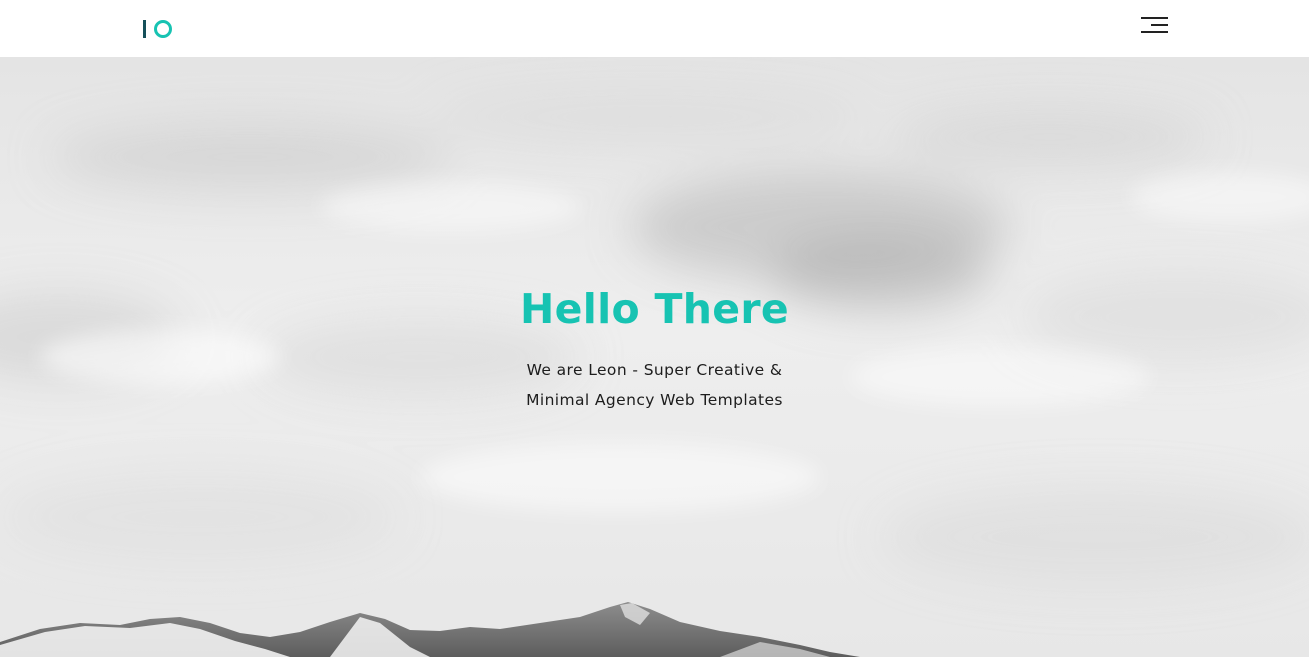  Describe the element at coordinates (654, 400) in the screenshot. I see `hero-subtitle-line2: Minimal Agency Web Templates` at that location.